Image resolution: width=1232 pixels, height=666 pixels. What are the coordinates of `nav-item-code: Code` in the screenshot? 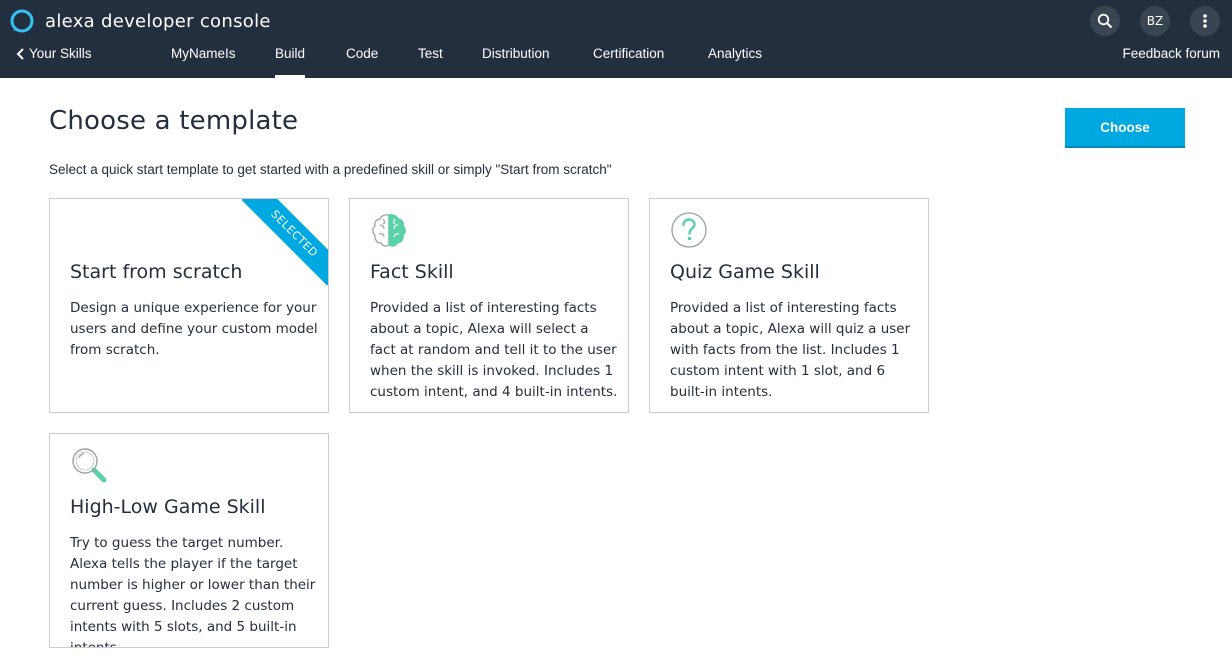 It's located at (362, 60).